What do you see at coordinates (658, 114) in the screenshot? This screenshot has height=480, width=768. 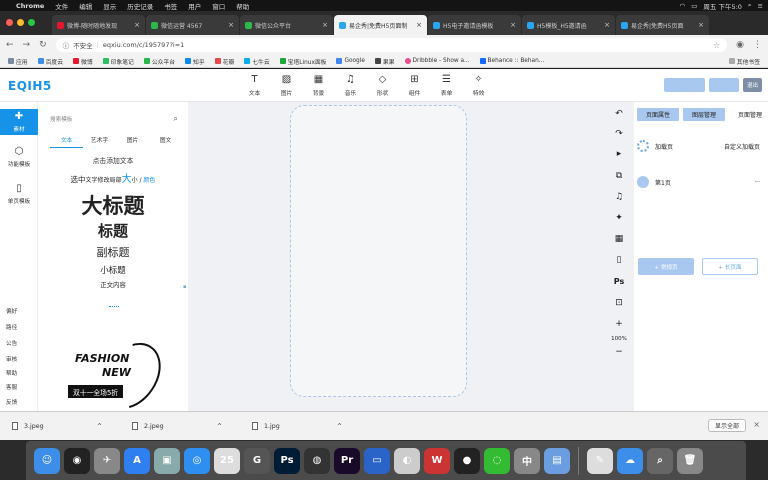 I see `tab-page-properties: 页面属性` at bounding box center [658, 114].